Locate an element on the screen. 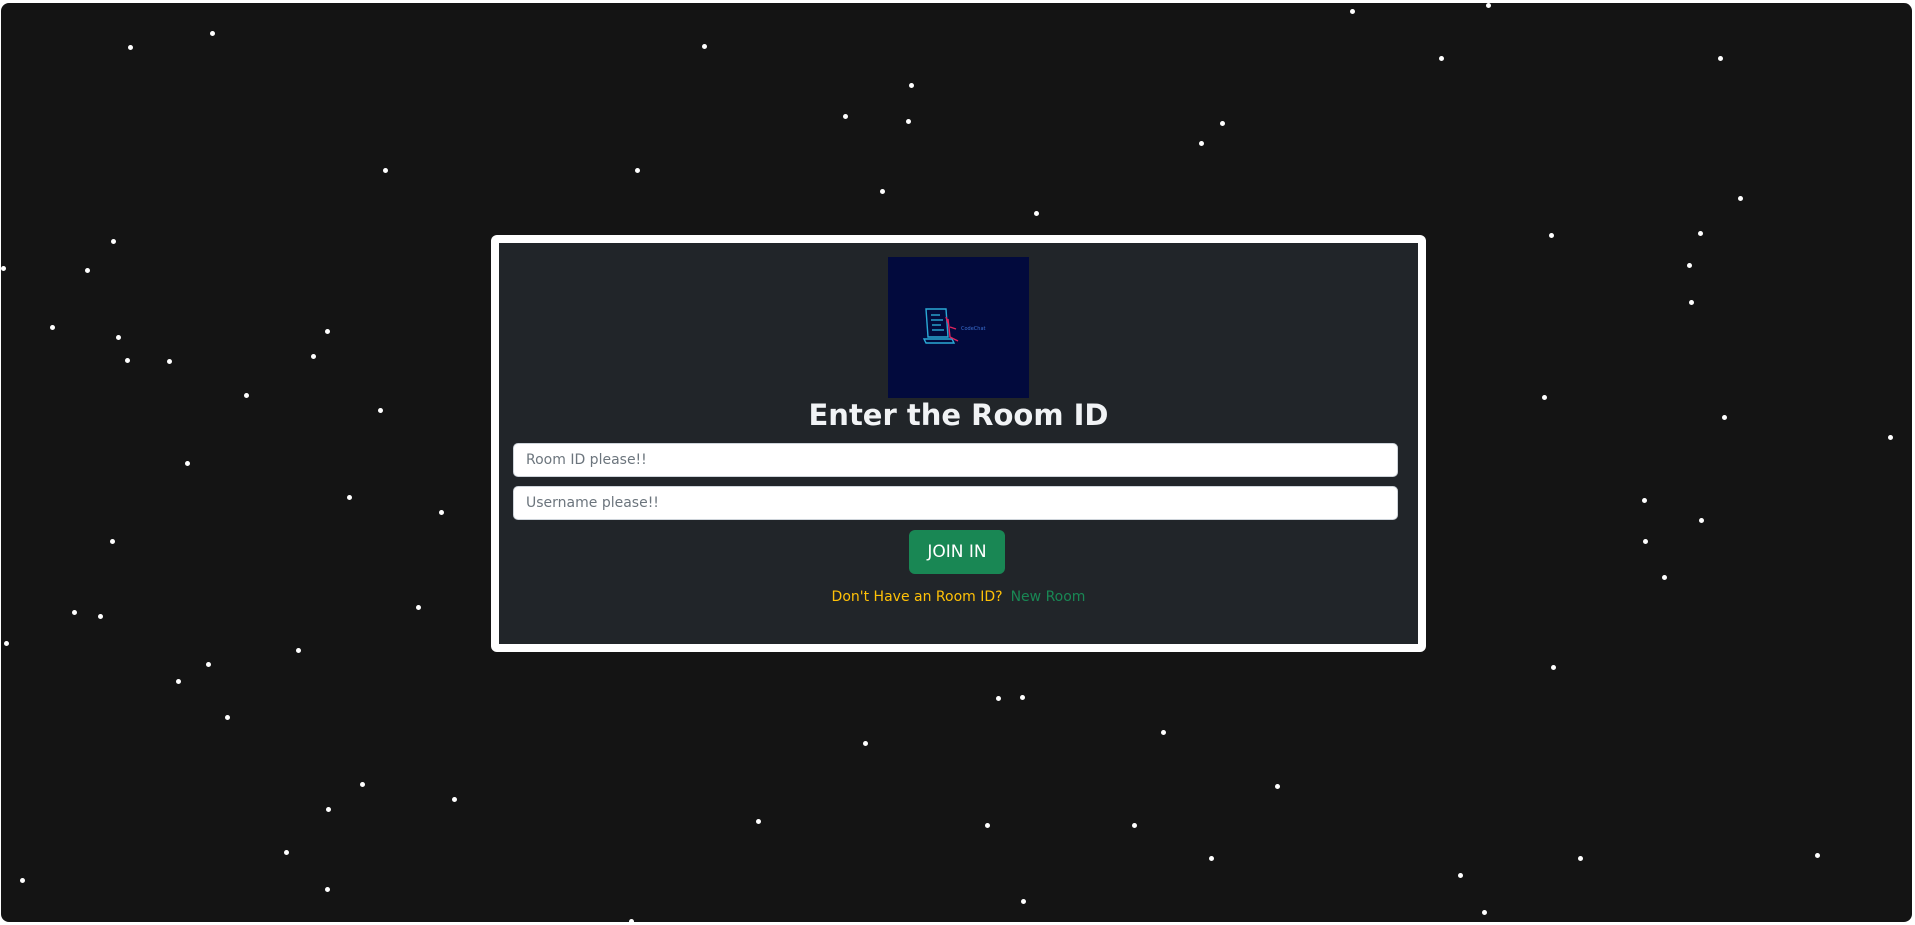 The height and width of the screenshot is (925, 1915). new-room-prompt: Don't Have an Room ID? New Room is located at coordinates (958, 597).